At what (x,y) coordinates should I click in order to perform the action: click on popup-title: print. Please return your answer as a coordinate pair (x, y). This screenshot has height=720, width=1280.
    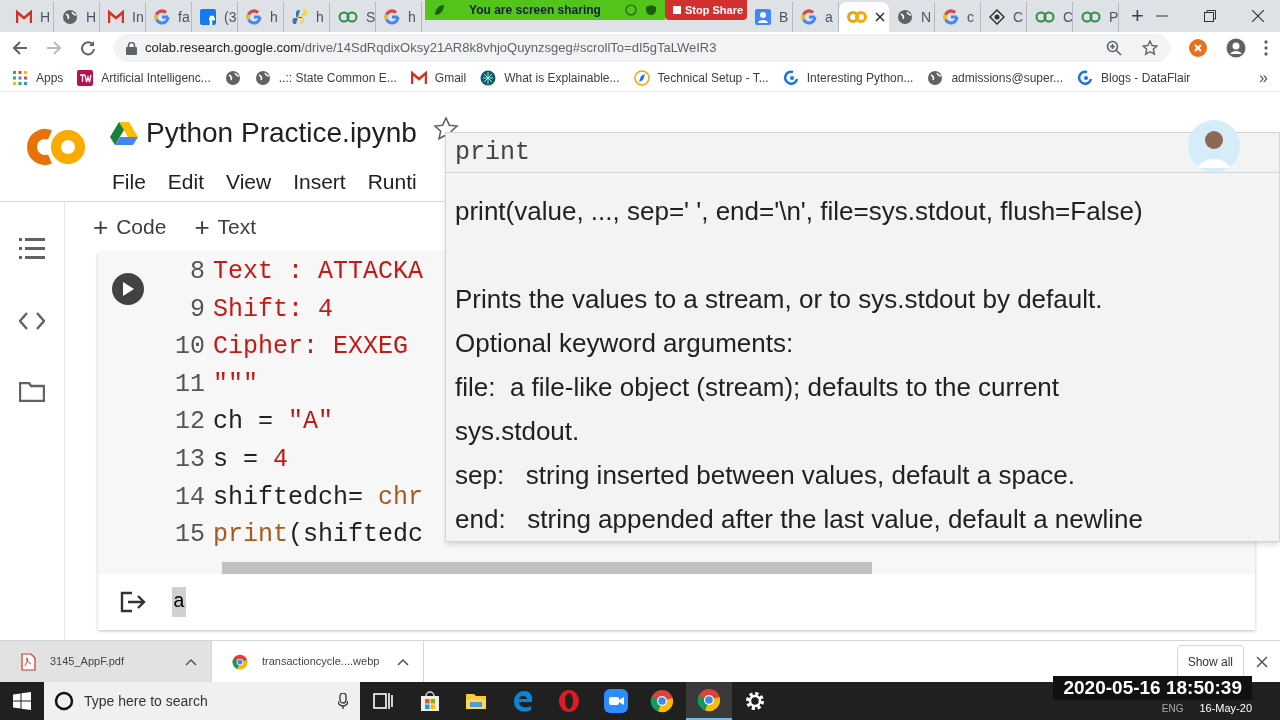
    Looking at the image, I should click on (492, 152).